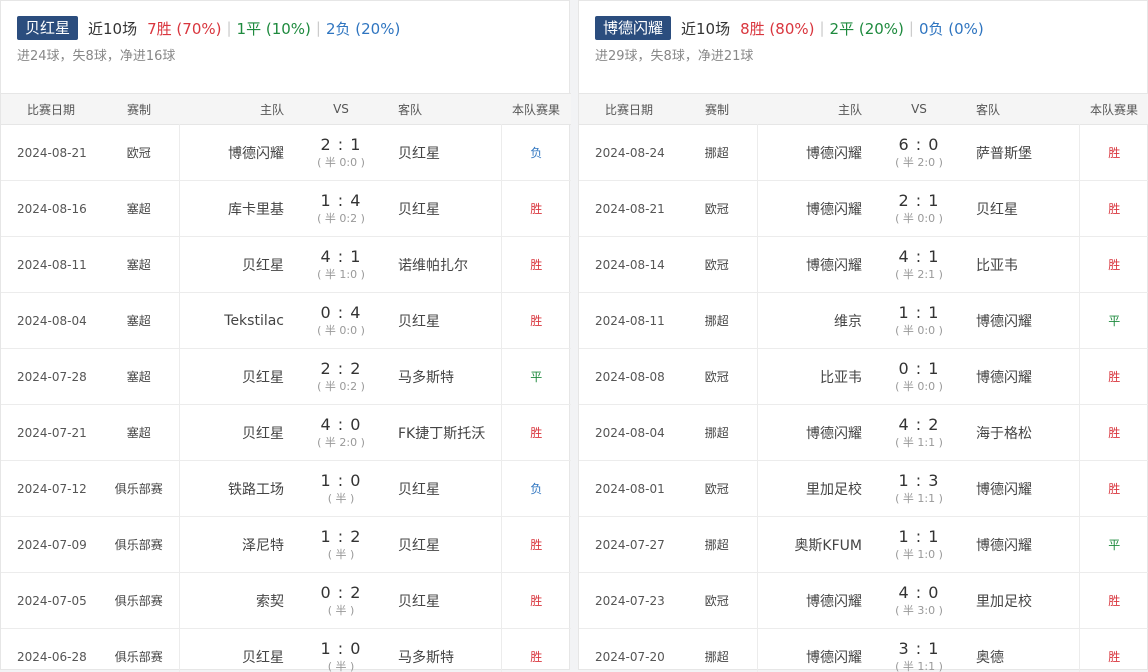 This screenshot has height=672, width=1148. Describe the element at coordinates (919, 274) in the screenshot. I see `half-time-score: ( 半 2:1 )` at that location.